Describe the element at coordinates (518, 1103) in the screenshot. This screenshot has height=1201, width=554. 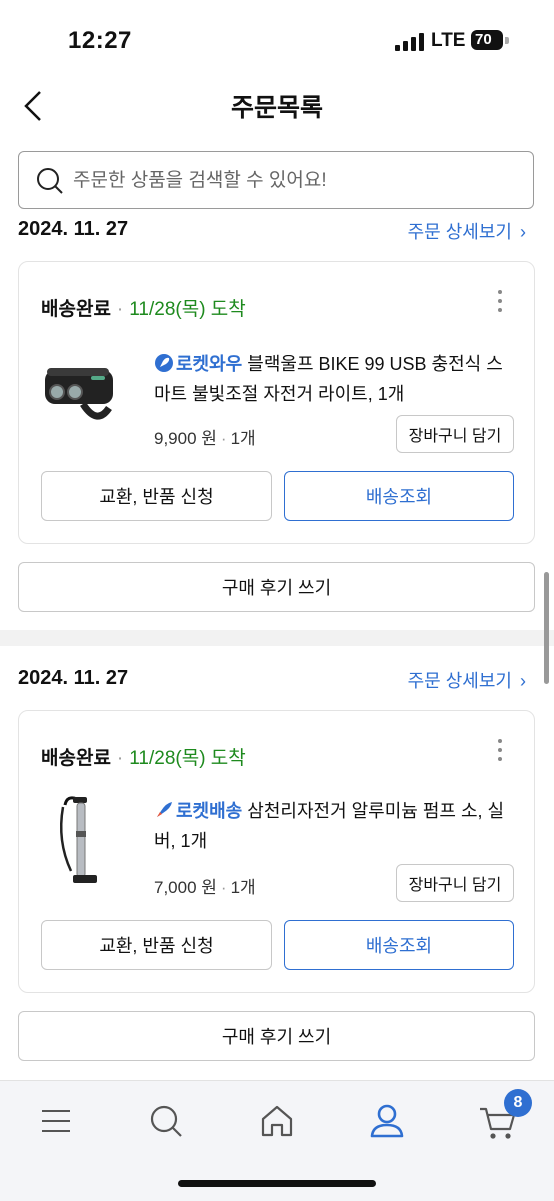
I see `cart-count-badge: 8` at that location.